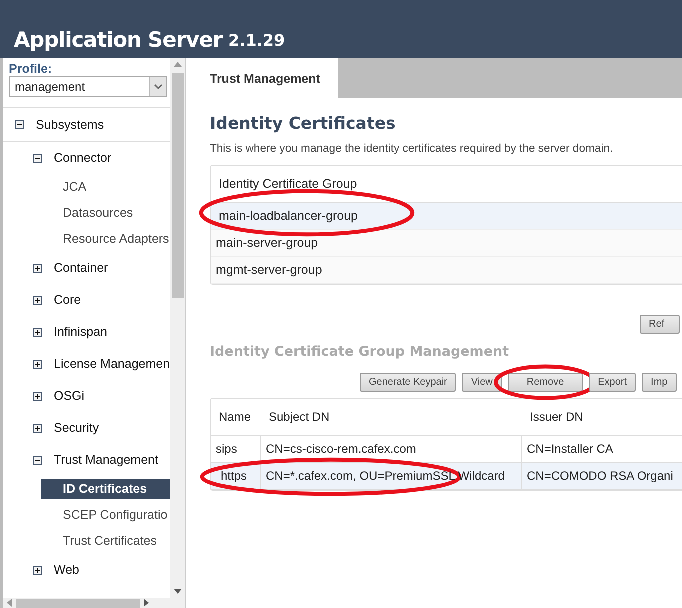  What do you see at coordinates (83, 158) in the screenshot?
I see `tree-item: Connector` at bounding box center [83, 158].